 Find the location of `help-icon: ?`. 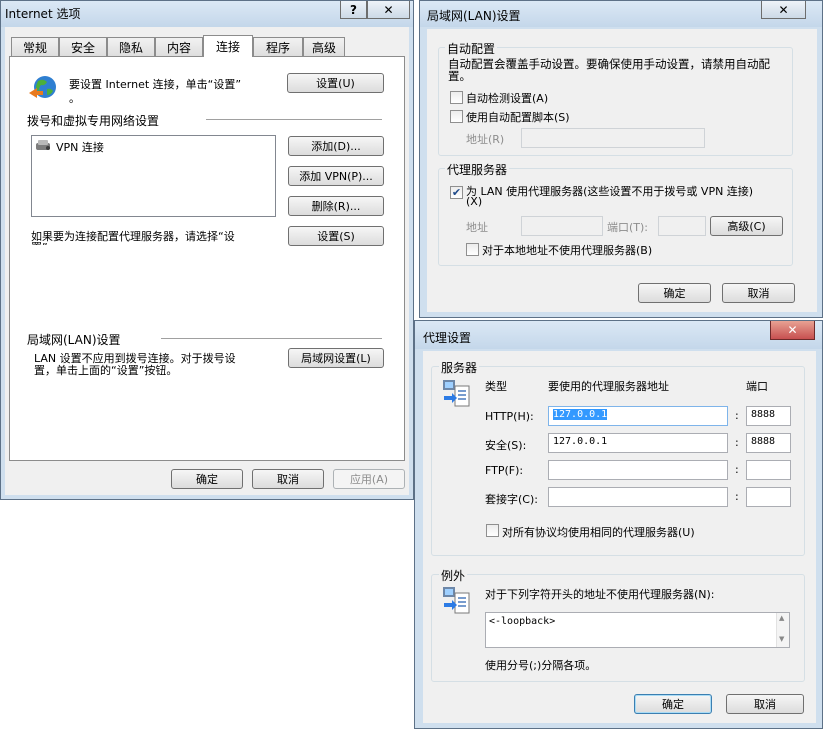

help-icon: ? is located at coordinates (353, 9).